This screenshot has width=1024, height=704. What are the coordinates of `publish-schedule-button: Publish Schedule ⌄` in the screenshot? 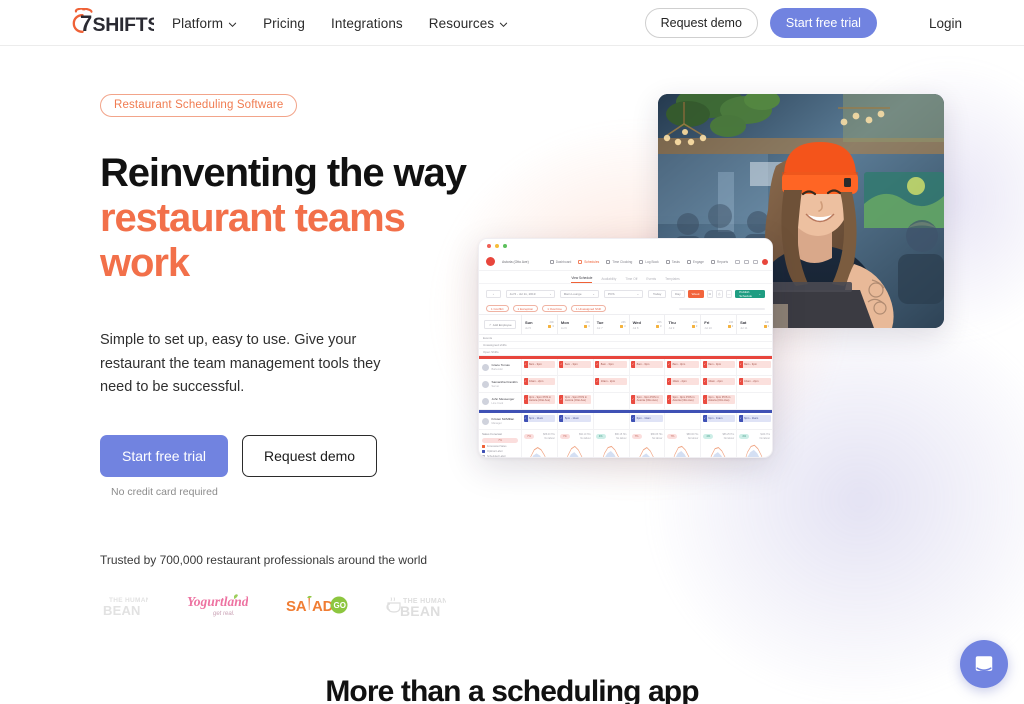 It's located at (750, 293).